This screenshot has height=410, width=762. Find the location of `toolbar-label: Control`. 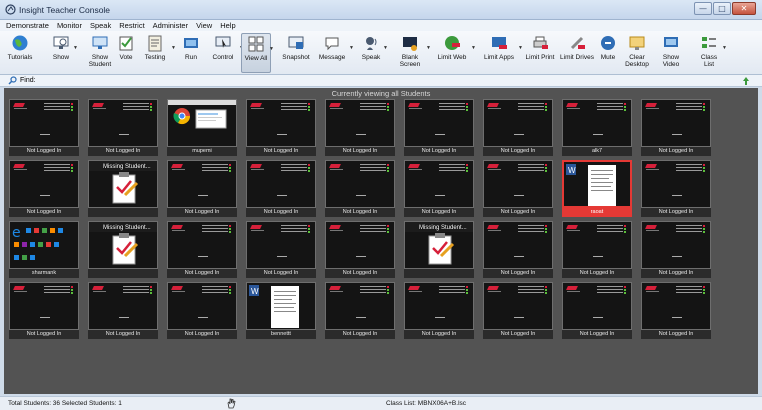

toolbar-label: Control is located at coordinates (223, 57).